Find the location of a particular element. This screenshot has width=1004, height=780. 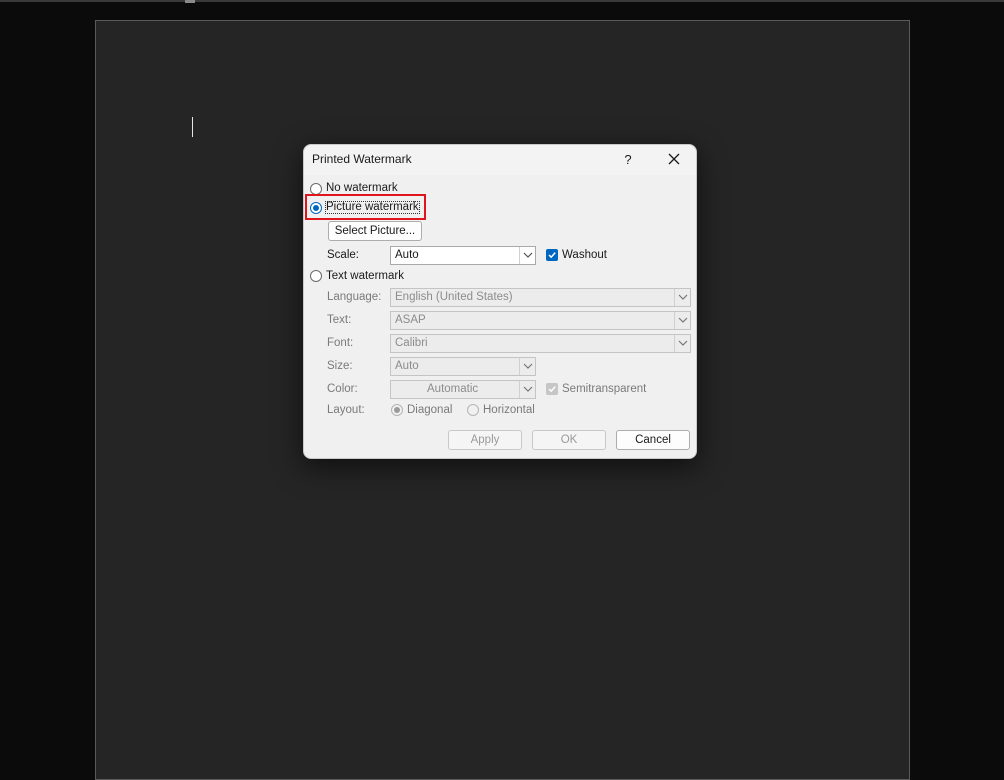

dialog-title: Printed Watermark is located at coordinates (362, 159).